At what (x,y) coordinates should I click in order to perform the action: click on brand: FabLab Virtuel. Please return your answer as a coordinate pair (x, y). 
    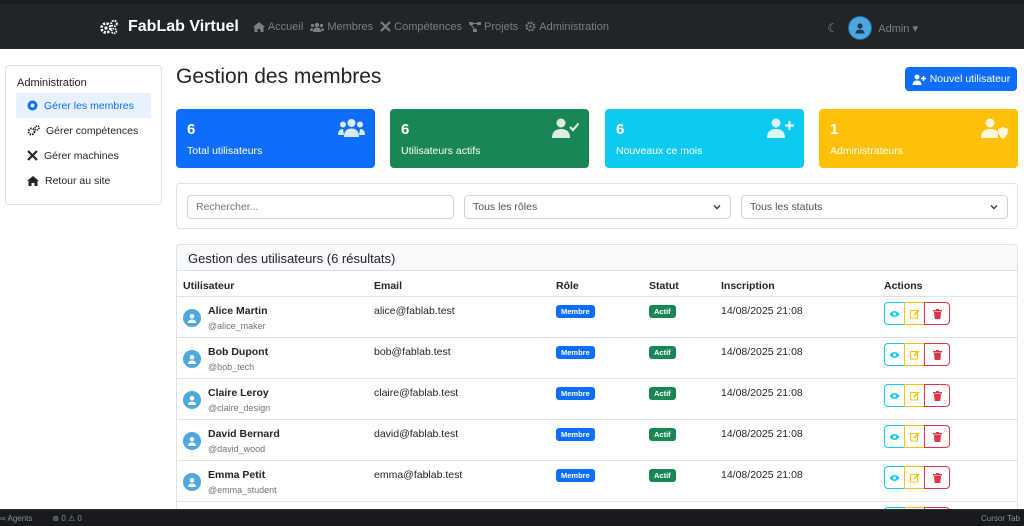
    Looking at the image, I should click on (169, 27).